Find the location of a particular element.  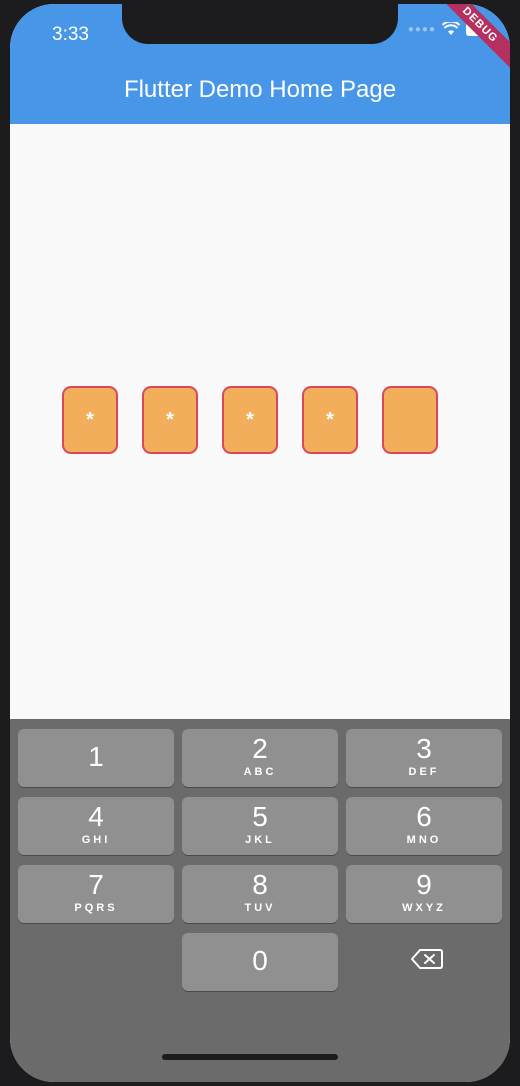

key-number: 0 is located at coordinates (260, 960).